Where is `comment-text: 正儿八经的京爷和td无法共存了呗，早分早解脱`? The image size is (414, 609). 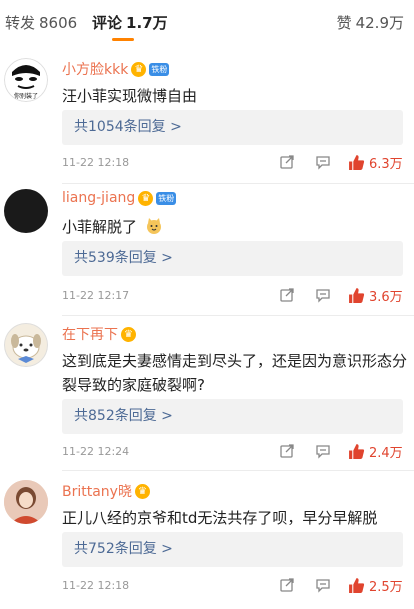 comment-text: 正儿八经的京爷和td无法共存了呗，早分早解脱 is located at coordinates (220, 518).